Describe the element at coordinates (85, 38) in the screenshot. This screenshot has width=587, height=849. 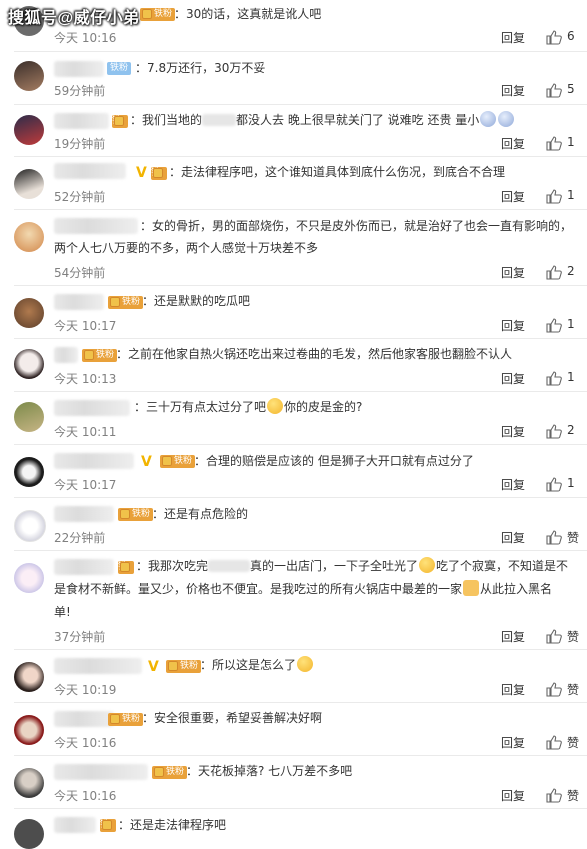
I see `comment-time: 今天 10:16` at that location.